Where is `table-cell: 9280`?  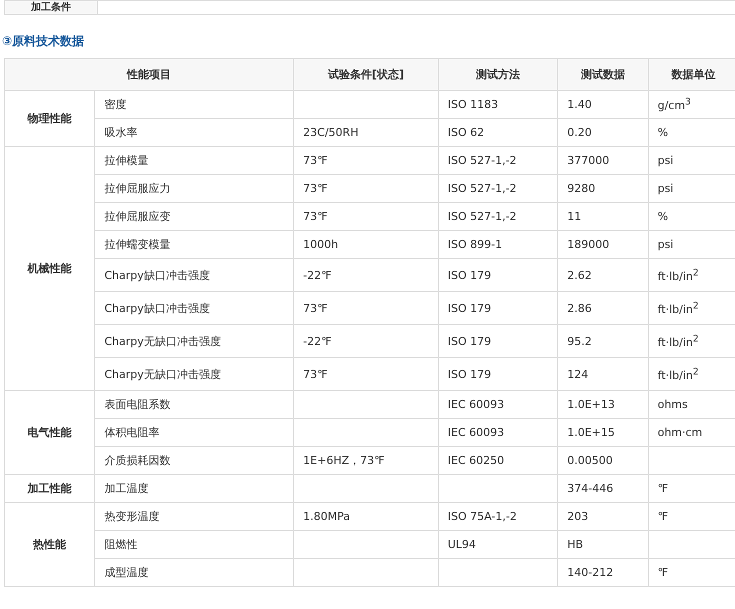 table-cell: 9280 is located at coordinates (603, 188).